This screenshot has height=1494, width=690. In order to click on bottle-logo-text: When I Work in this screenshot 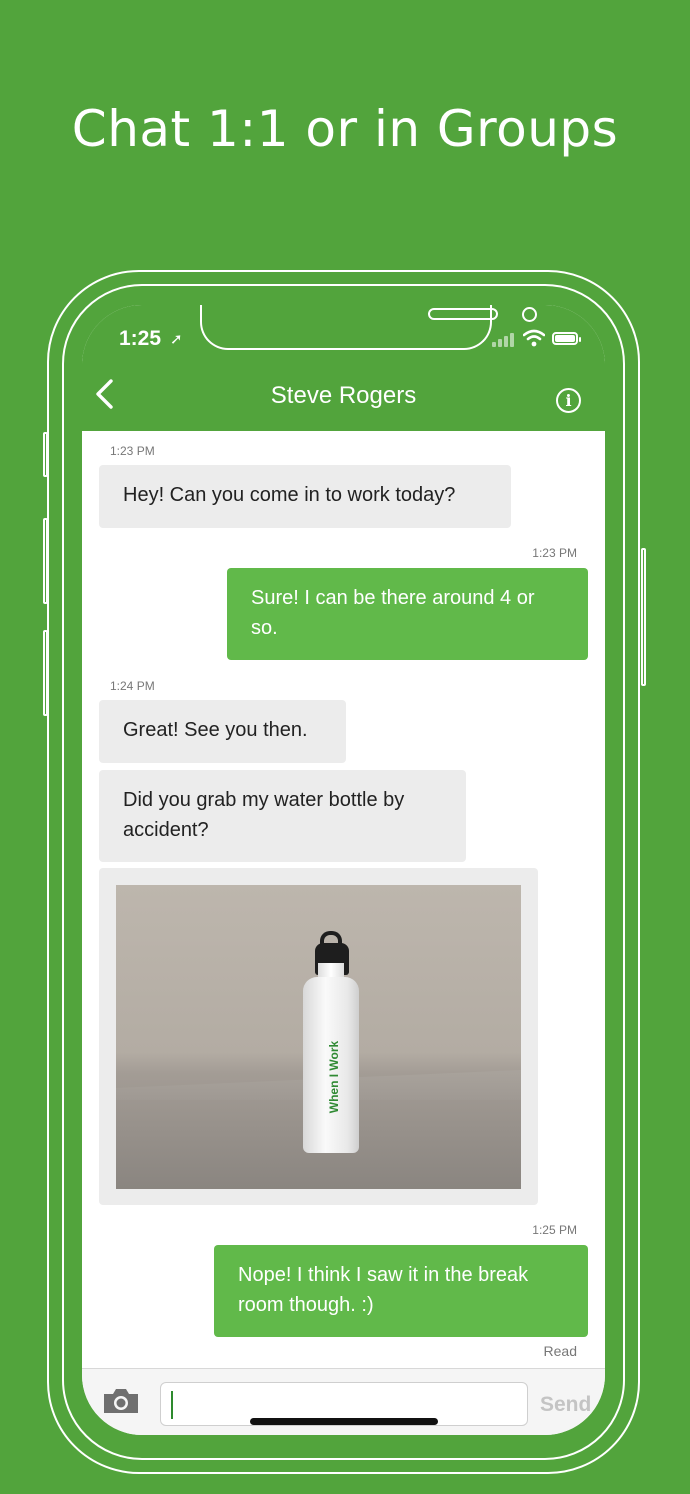, I will do `click(334, 1077)`.